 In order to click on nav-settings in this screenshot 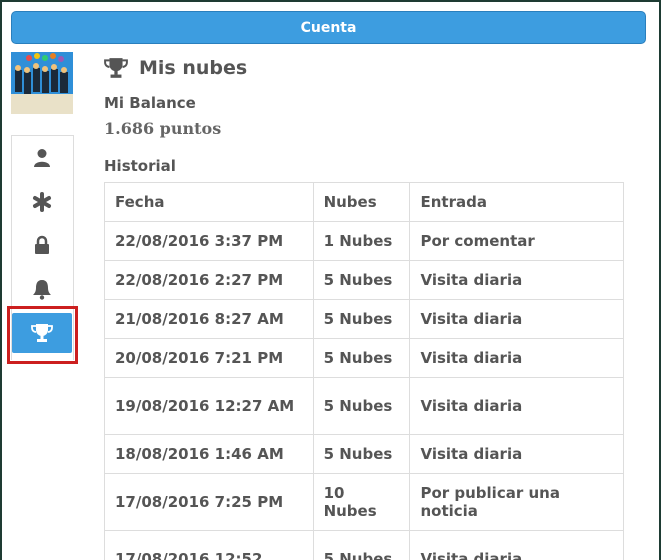, I will do `click(42, 202)`.